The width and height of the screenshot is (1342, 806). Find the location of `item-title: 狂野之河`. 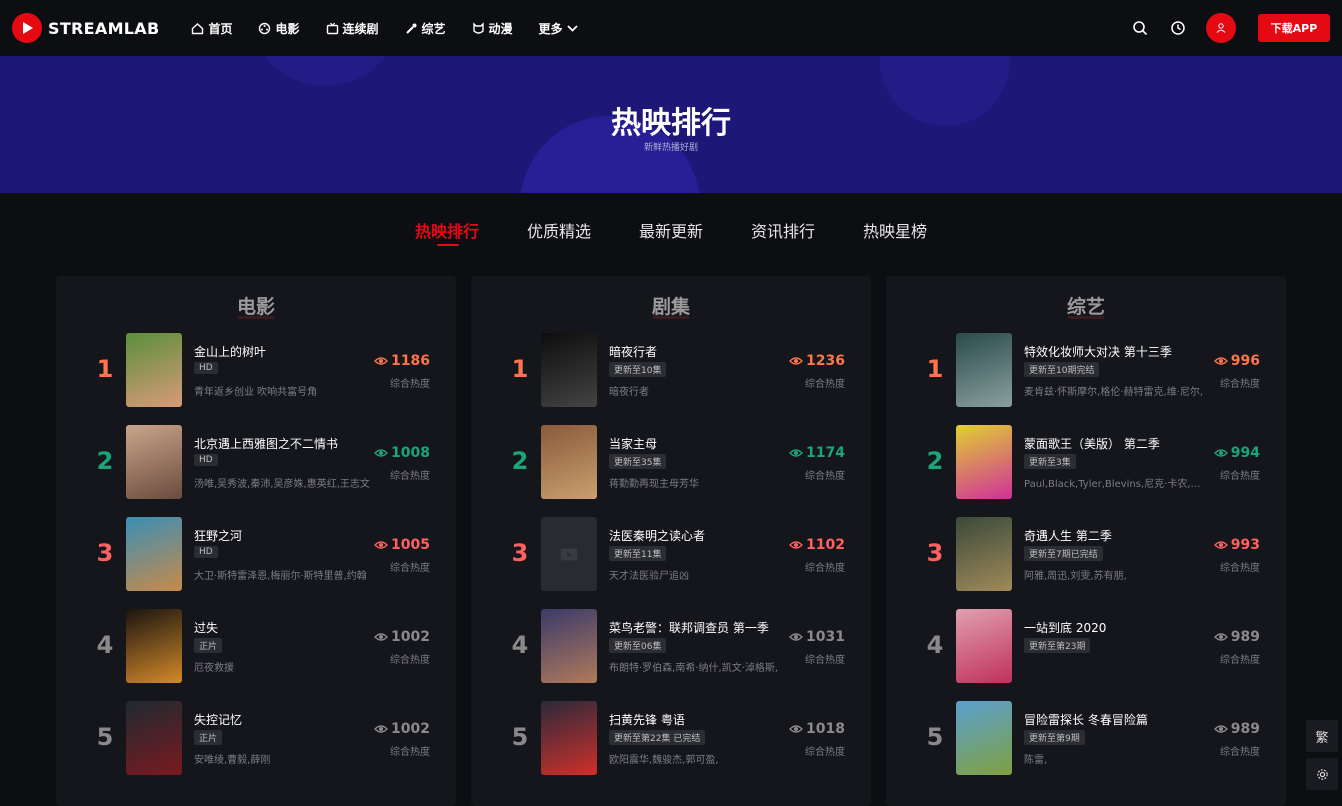

item-title: 狂野之河 is located at coordinates (218, 535).